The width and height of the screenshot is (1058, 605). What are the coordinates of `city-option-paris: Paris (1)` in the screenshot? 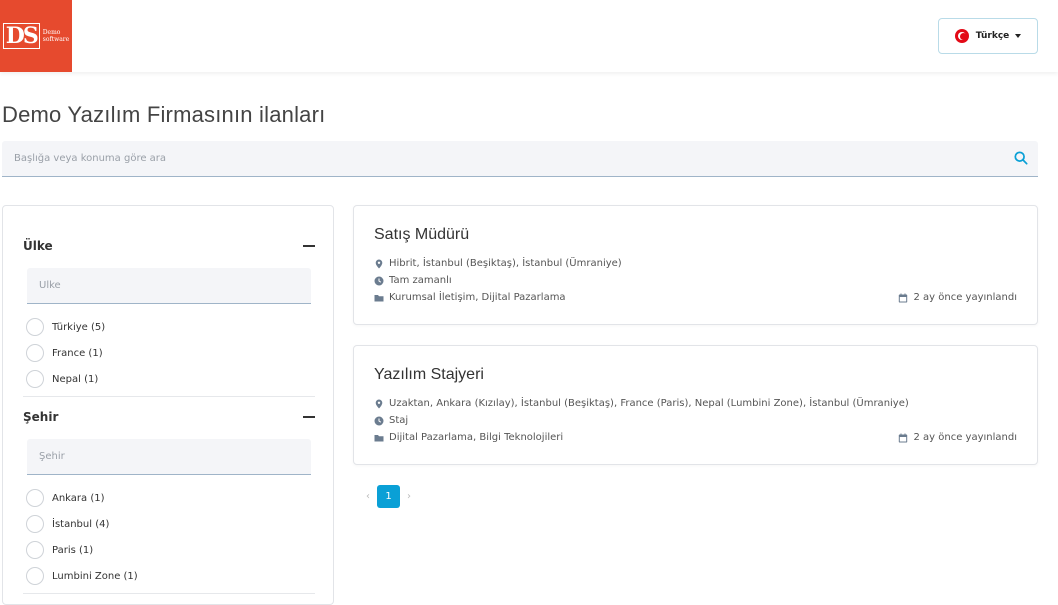 It's located at (170, 550).